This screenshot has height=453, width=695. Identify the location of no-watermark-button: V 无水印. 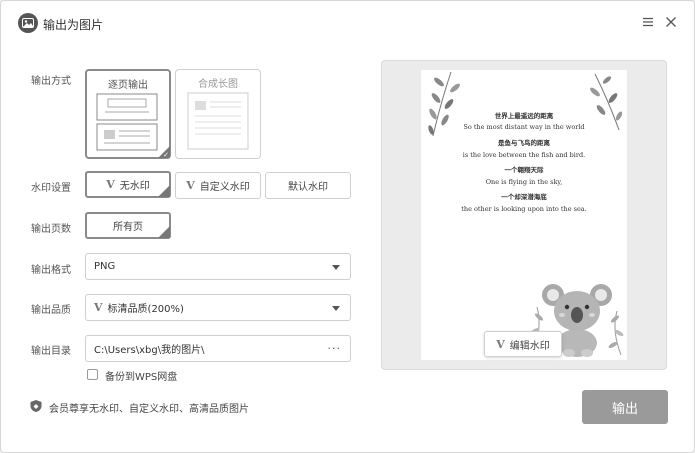
(128, 184).